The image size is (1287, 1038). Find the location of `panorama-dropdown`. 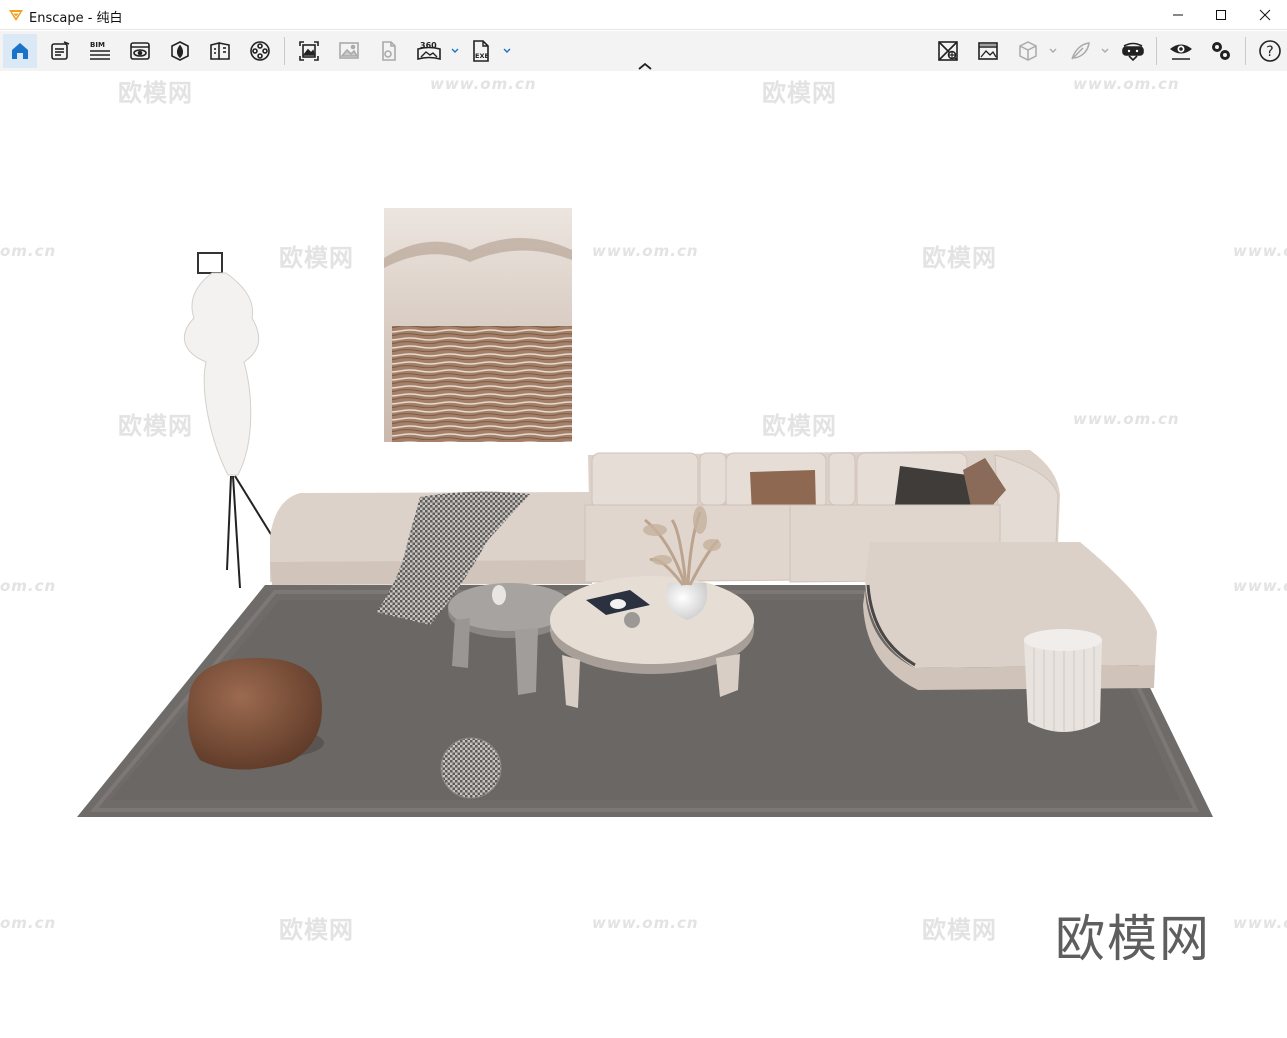

panorama-dropdown is located at coordinates (455, 51).